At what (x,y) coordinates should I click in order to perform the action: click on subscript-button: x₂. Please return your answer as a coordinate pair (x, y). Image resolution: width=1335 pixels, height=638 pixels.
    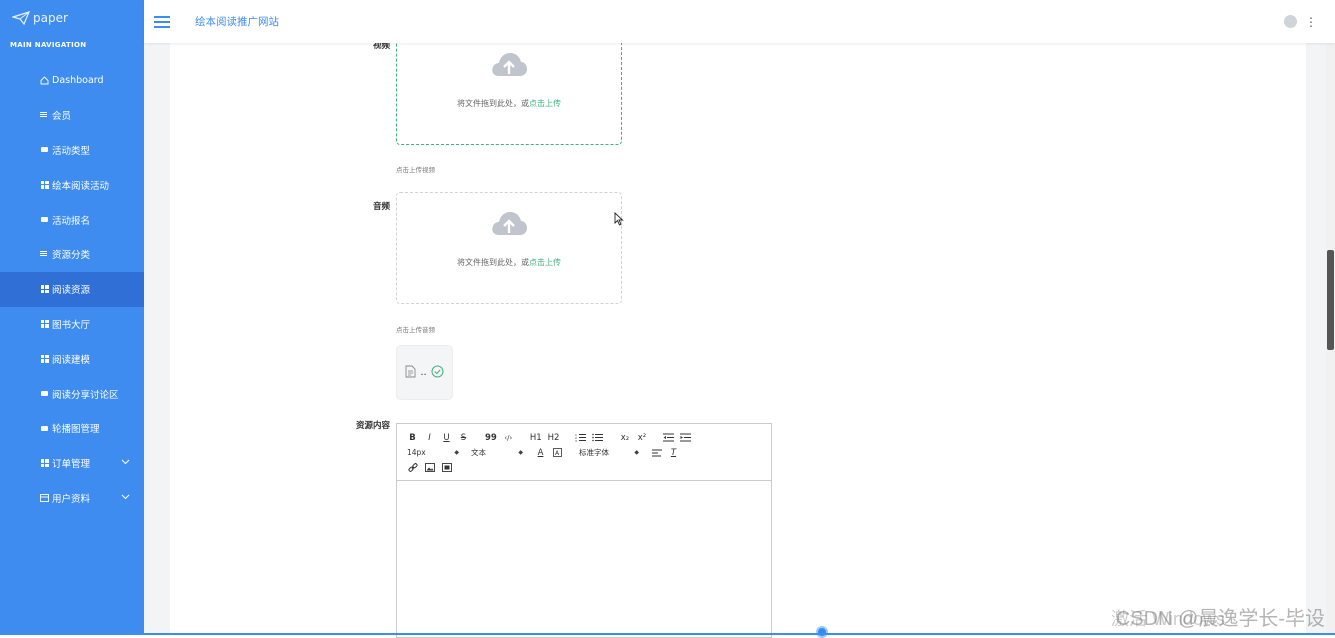
    Looking at the image, I should click on (624, 438).